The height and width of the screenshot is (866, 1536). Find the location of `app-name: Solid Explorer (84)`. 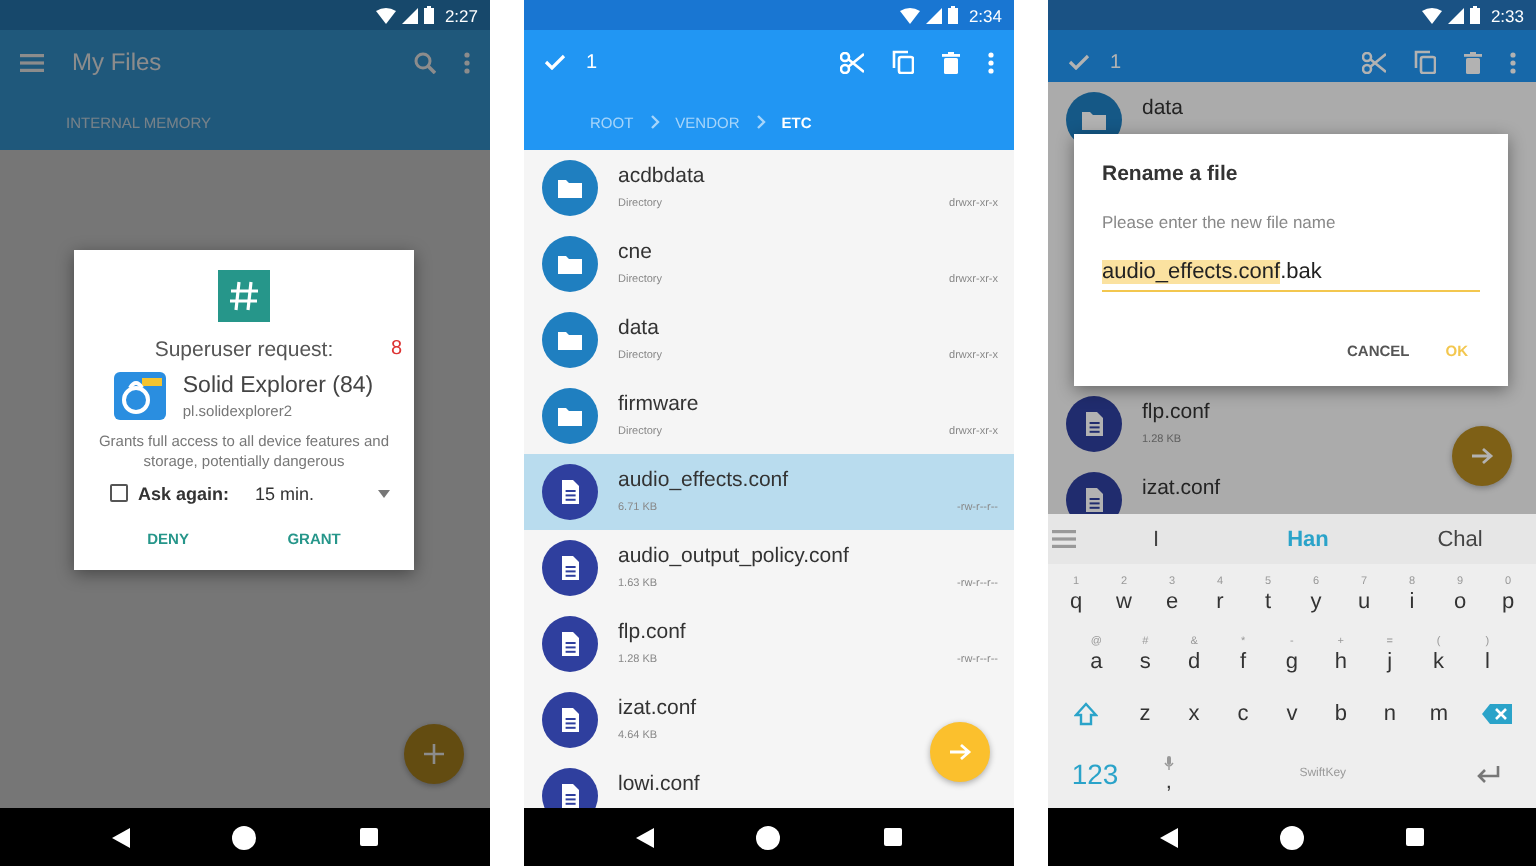

app-name: Solid Explorer (84) is located at coordinates (278, 385).